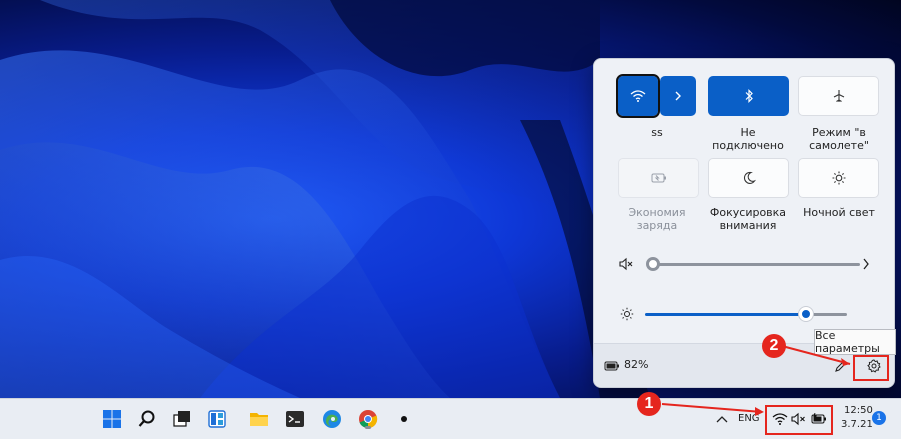 Image resolution: width=901 pixels, height=439 pixels. I want to click on start-button, so click(112, 419).